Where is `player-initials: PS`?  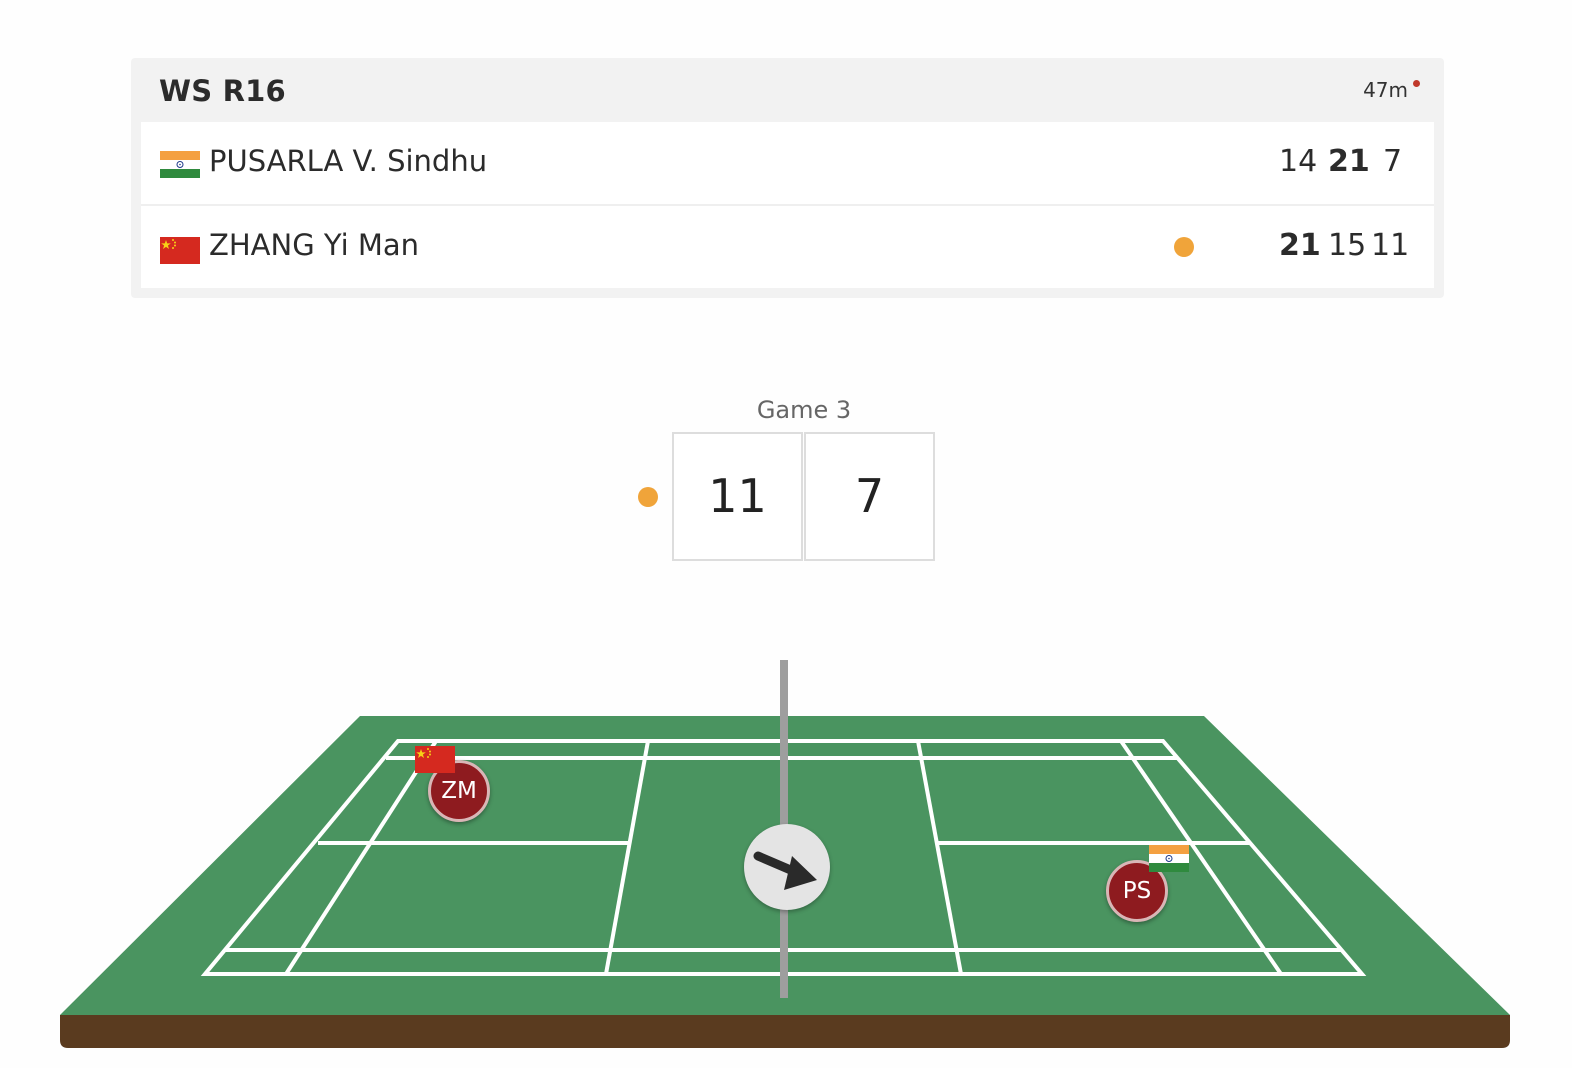
player-initials: PS is located at coordinates (1137, 891).